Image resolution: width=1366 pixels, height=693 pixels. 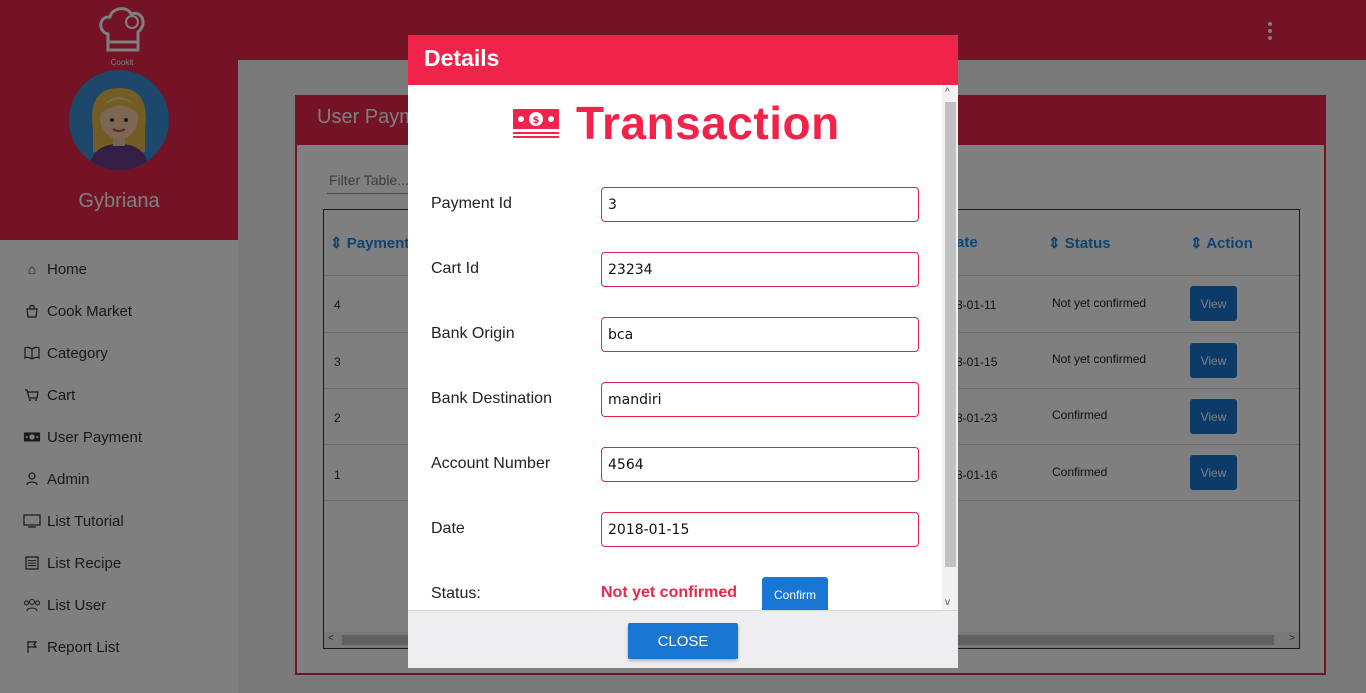 What do you see at coordinates (669, 592) in the screenshot?
I see `status-value: Not yet confirmed` at bounding box center [669, 592].